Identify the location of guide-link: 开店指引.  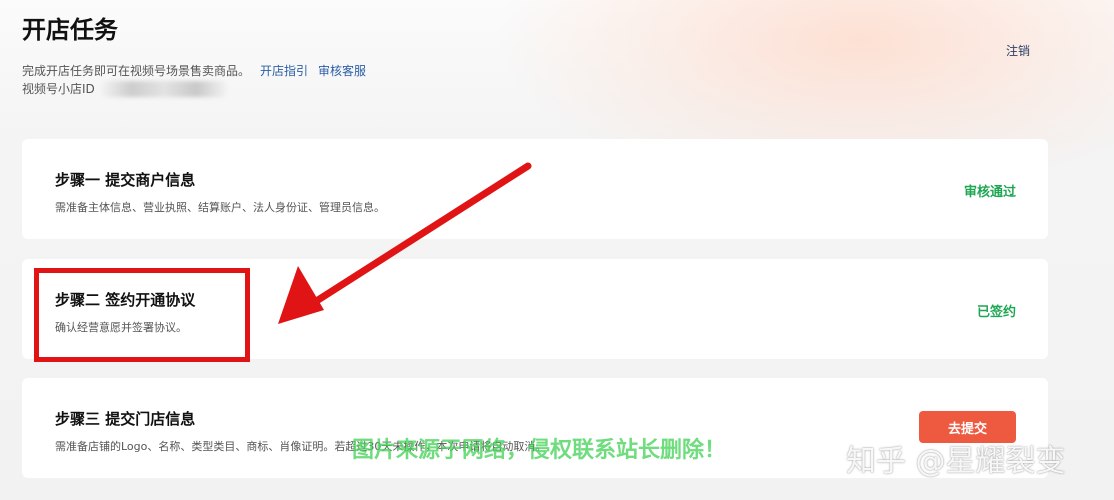
(284, 71).